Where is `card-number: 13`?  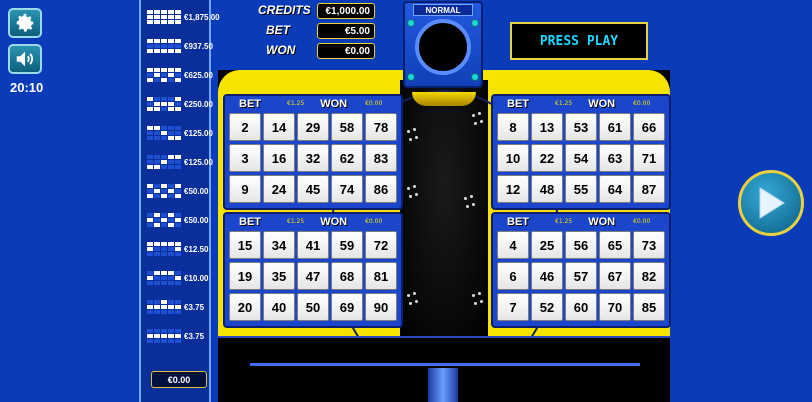
card-number: 13 is located at coordinates (547, 127).